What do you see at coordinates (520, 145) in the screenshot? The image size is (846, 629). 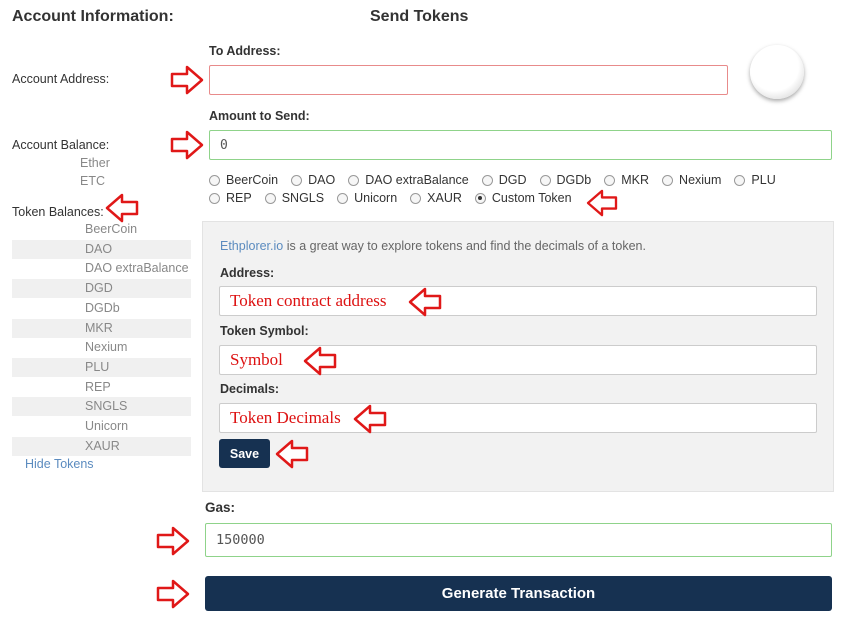 I see `amount-input: 0` at bounding box center [520, 145].